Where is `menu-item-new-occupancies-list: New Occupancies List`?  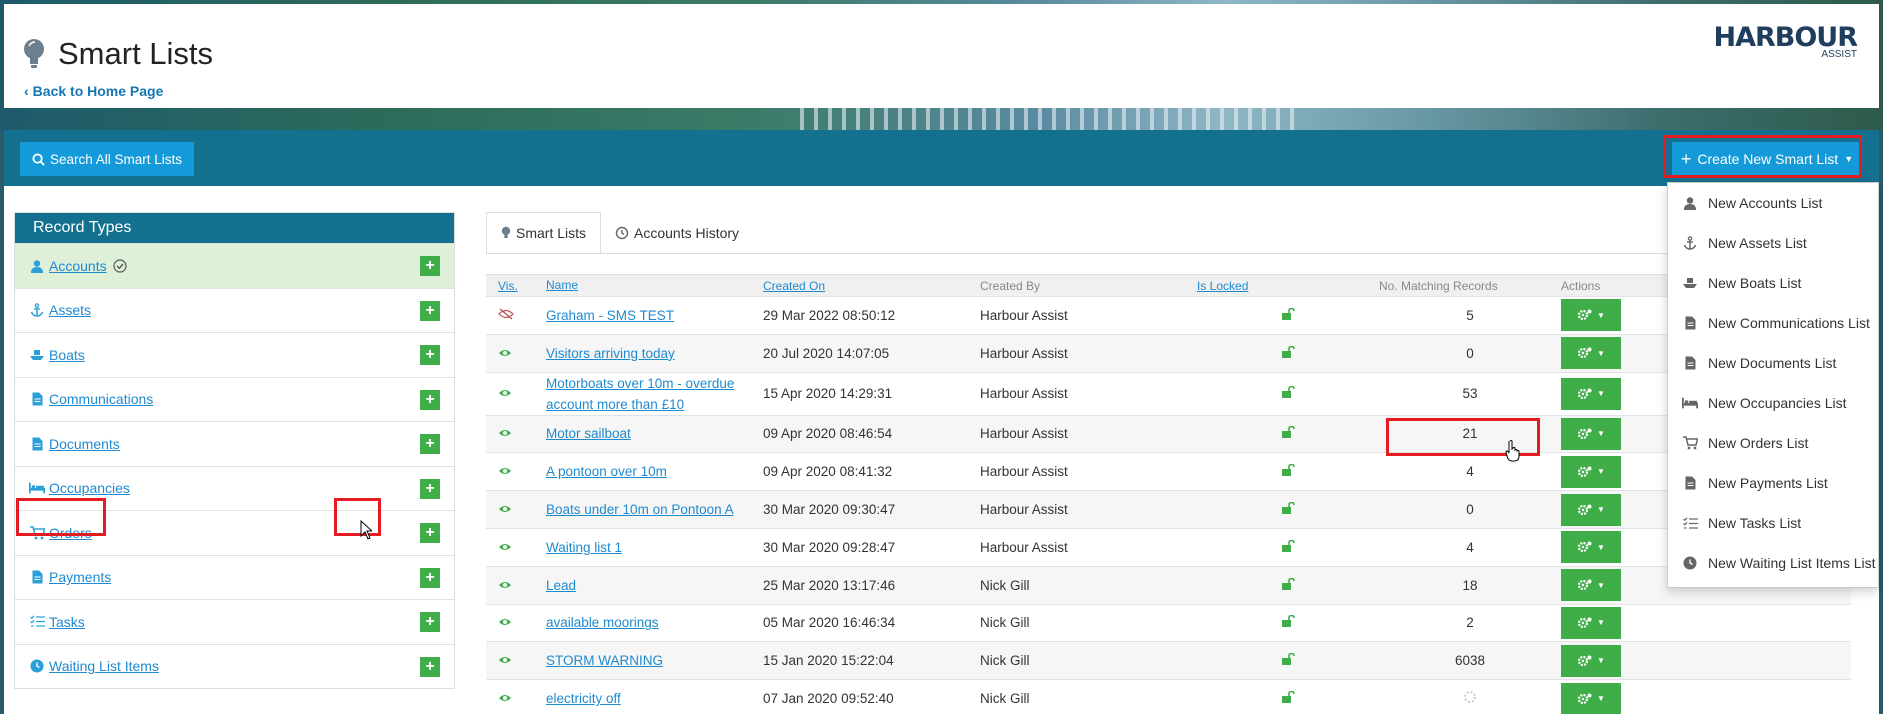
menu-item-new-occupancies-list: New Occupancies List is located at coordinates (1773, 403).